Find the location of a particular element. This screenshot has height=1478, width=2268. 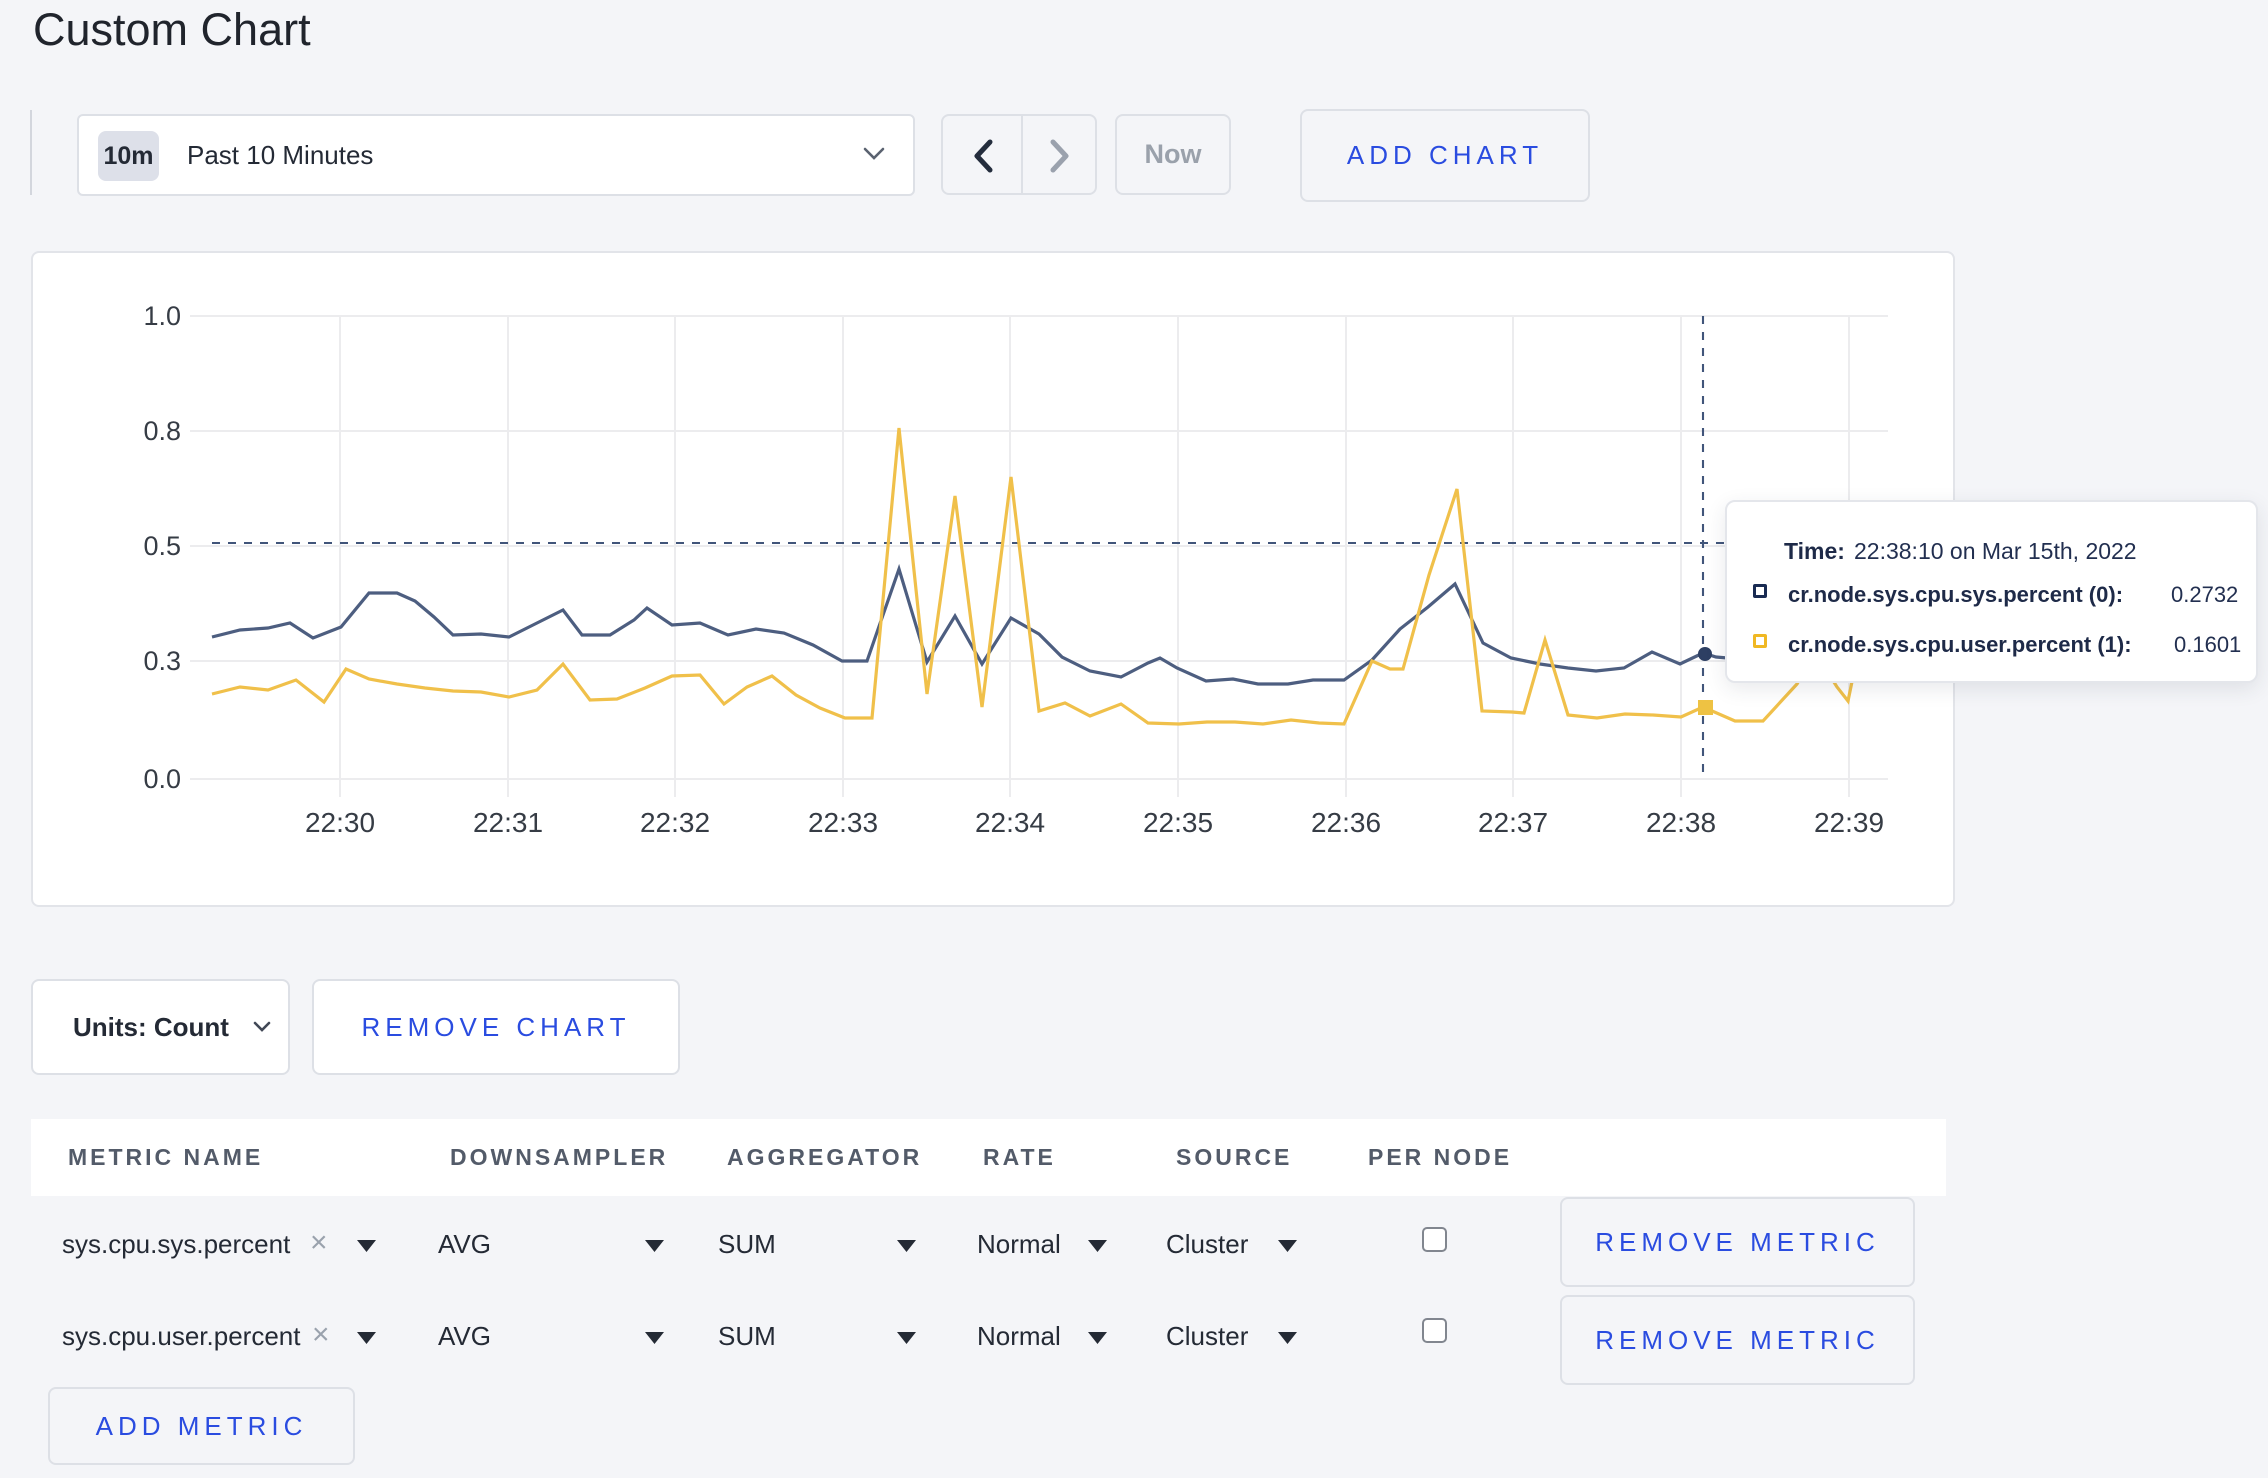

svg-text: 22:32 is located at coordinates (675, 822).